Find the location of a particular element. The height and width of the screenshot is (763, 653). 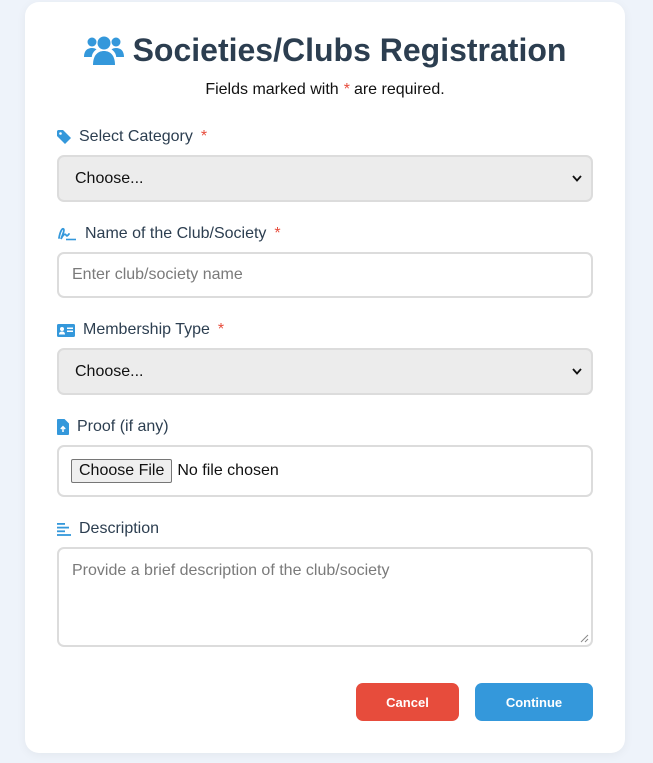

file-upload-icon is located at coordinates (63, 427).